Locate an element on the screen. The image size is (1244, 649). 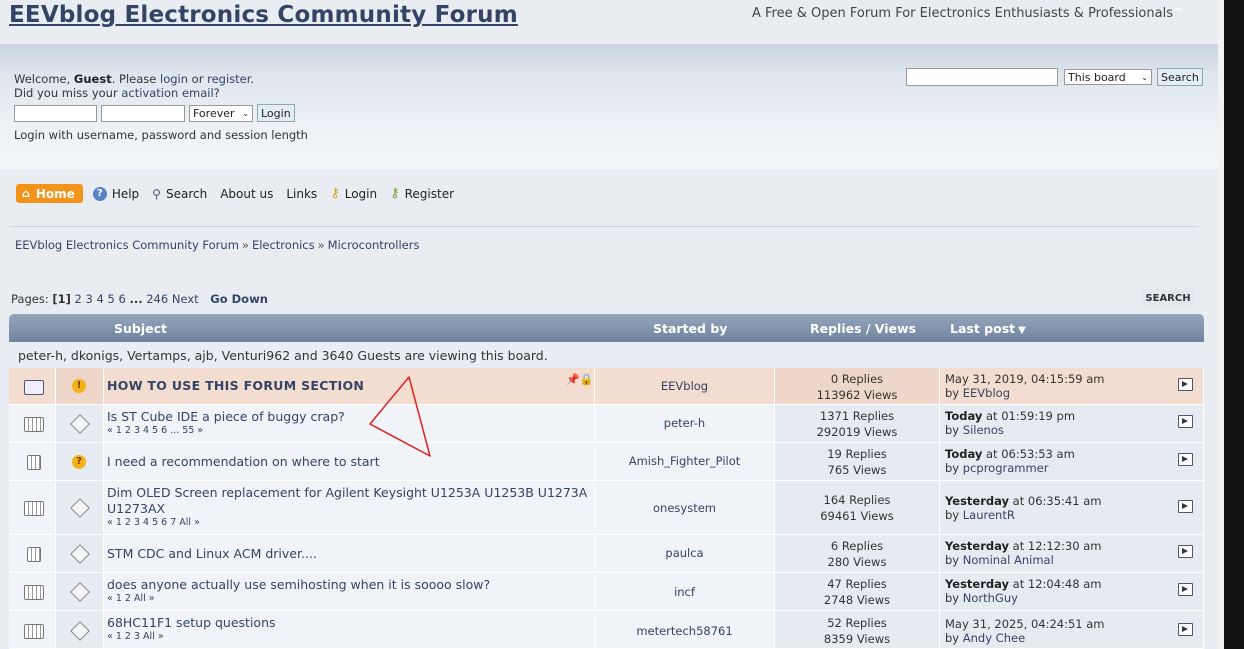
menu-home: ⌂ Home is located at coordinates (49, 193).